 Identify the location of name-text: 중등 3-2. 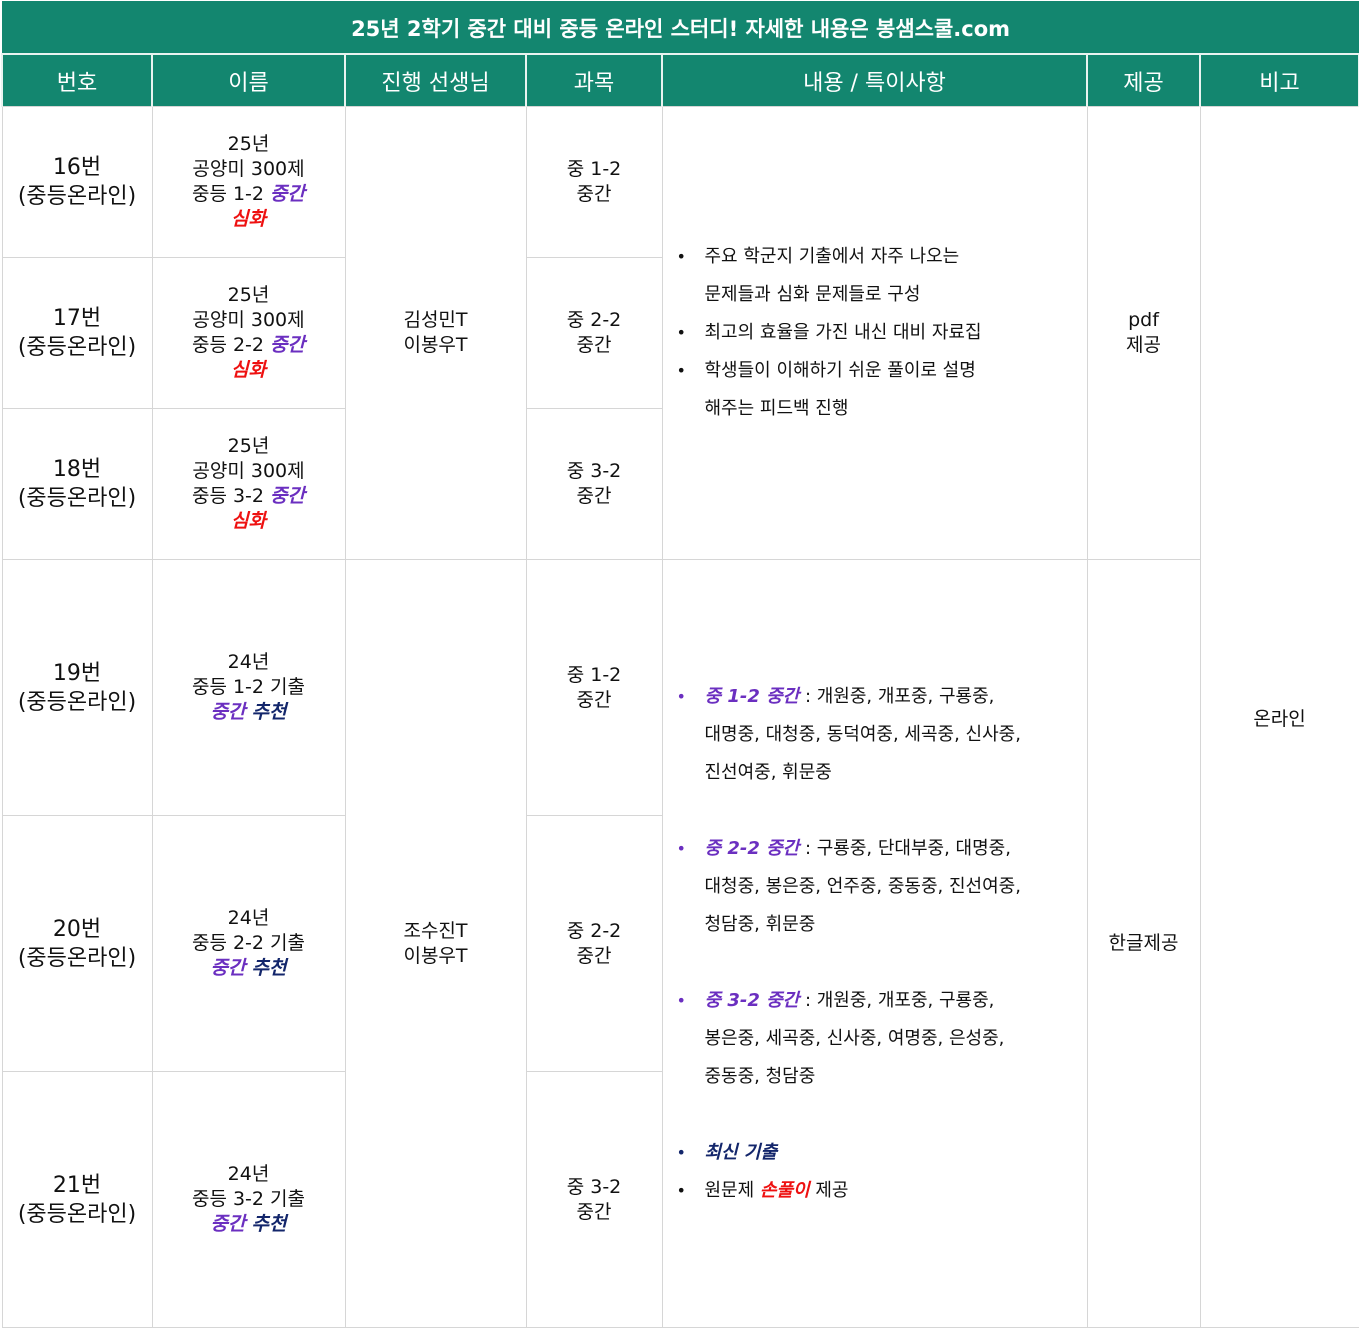
(231, 496).